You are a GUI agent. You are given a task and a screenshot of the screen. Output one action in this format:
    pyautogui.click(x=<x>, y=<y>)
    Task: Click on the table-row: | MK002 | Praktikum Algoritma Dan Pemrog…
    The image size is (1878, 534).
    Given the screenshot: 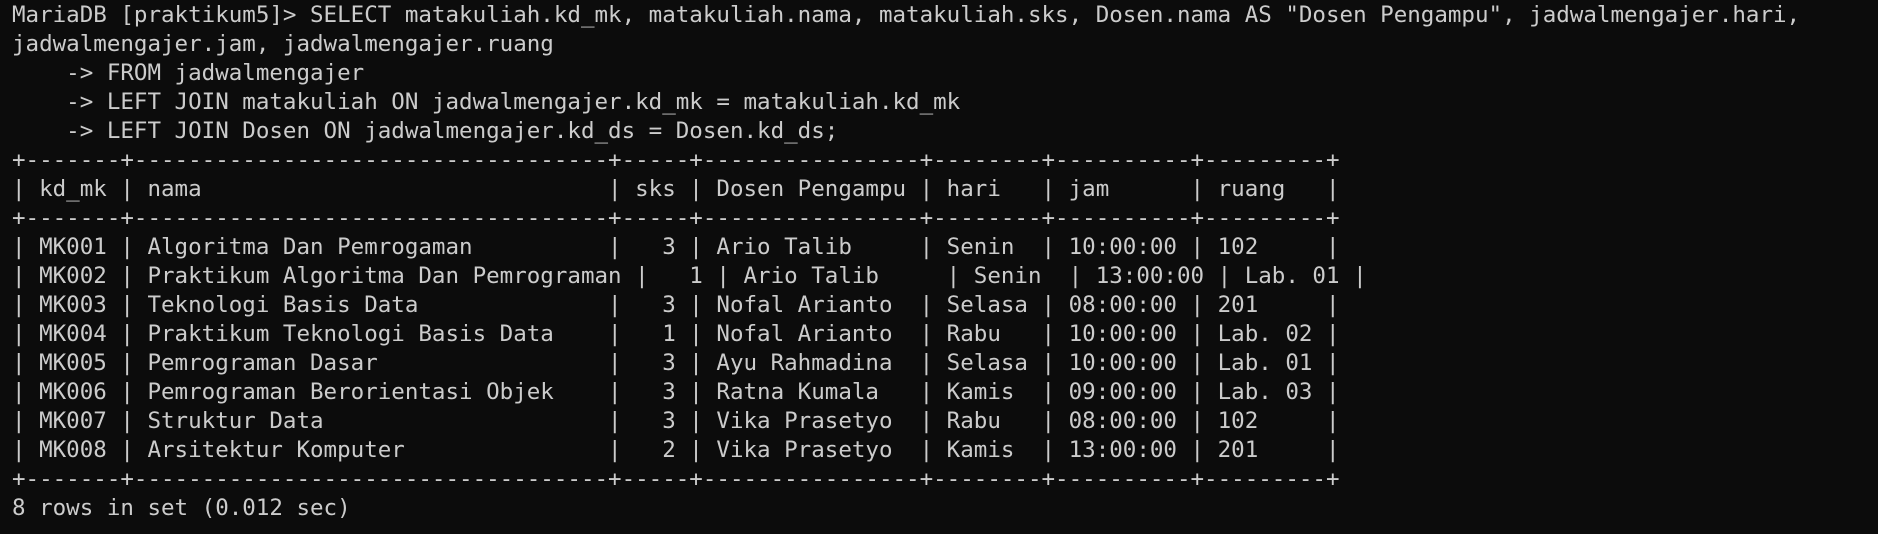 What is the action you would take?
    pyautogui.click(x=689, y=276)
    